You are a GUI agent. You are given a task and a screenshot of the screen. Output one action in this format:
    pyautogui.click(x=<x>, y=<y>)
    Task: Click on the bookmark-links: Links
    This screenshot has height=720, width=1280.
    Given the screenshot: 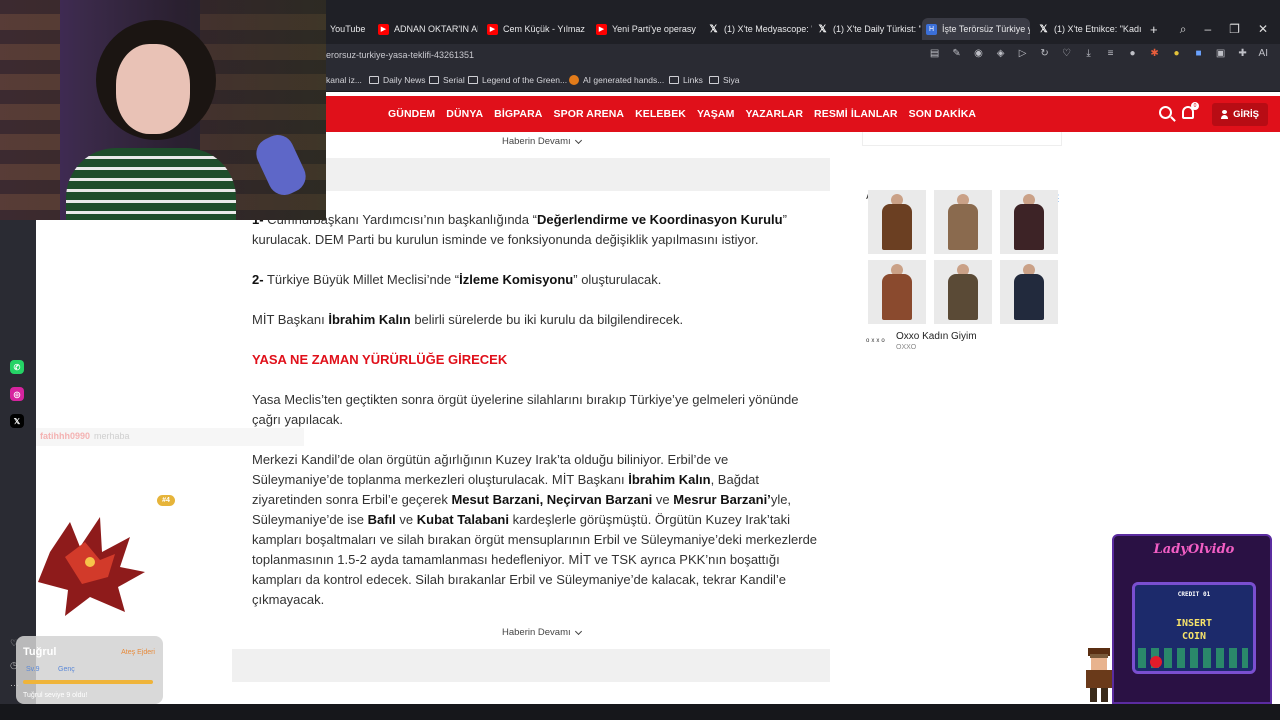 What is the action you would take?
    pyautogui.click(x=686, y=80)
    